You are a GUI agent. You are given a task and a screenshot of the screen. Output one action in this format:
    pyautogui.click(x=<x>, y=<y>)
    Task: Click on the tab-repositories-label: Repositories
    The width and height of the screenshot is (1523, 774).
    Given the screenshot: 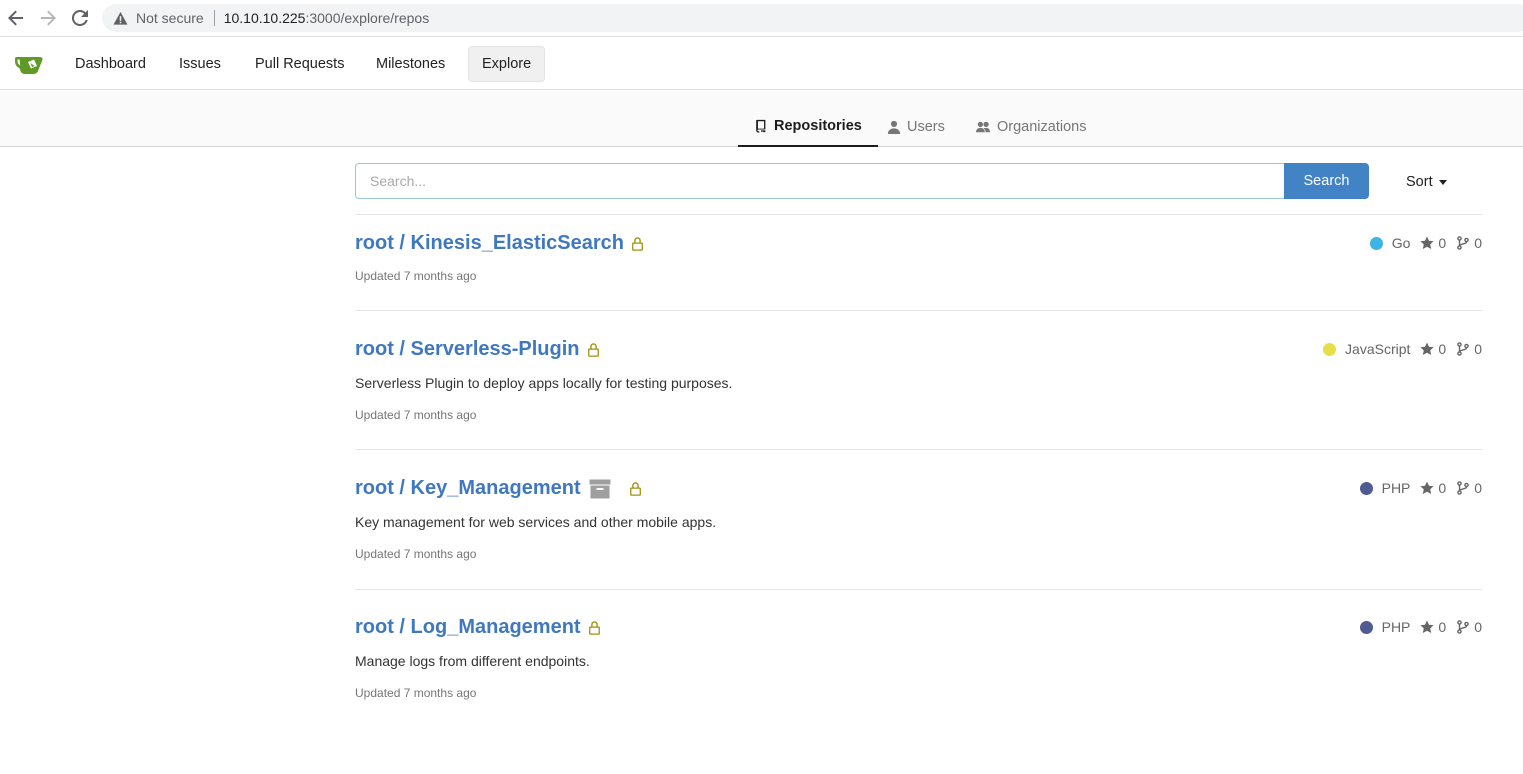 What is the action you would take?
    pyautogui.click(x=818, y=126)
    